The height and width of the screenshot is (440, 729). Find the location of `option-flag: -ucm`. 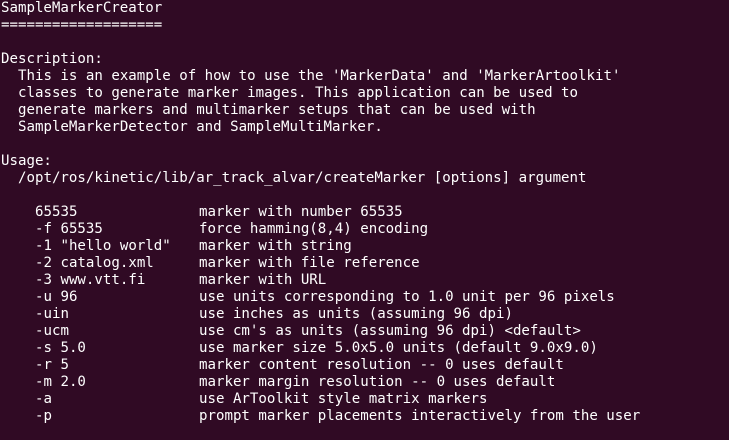

option-flag: -ucm is located at coordinates (52, 331).